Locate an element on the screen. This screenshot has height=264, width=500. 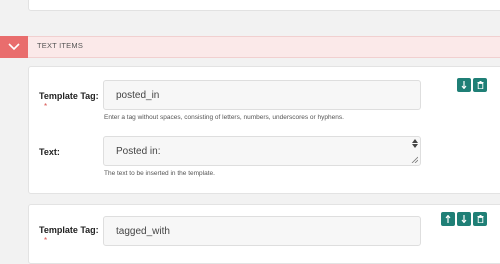
text-value: Posted in: is located at coordinates (138, 151).